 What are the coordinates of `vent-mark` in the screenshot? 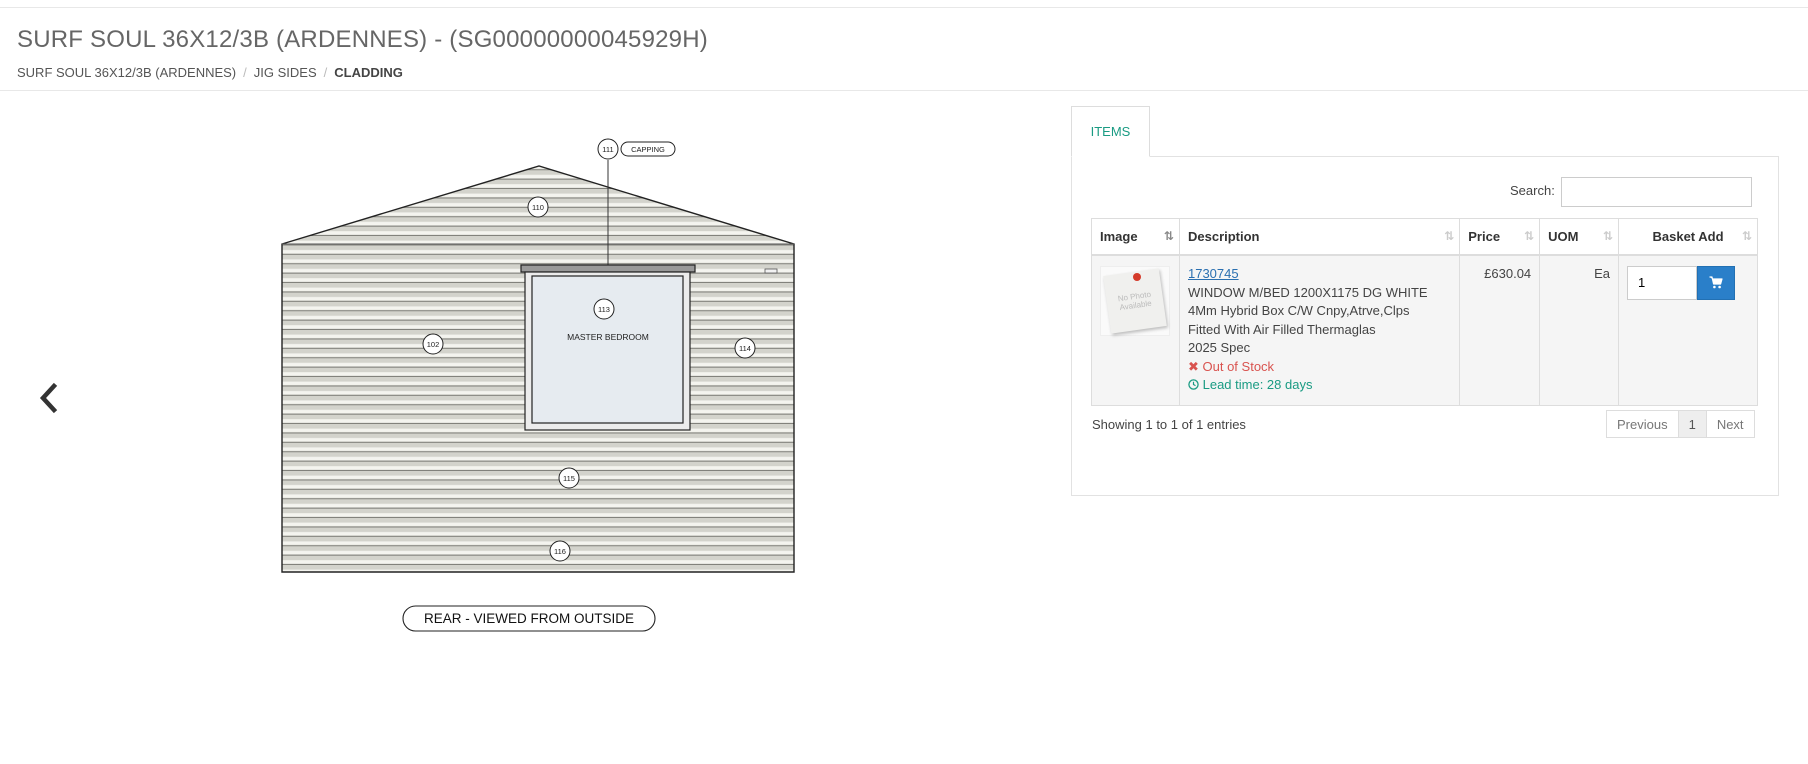 It's located at (771, 271).